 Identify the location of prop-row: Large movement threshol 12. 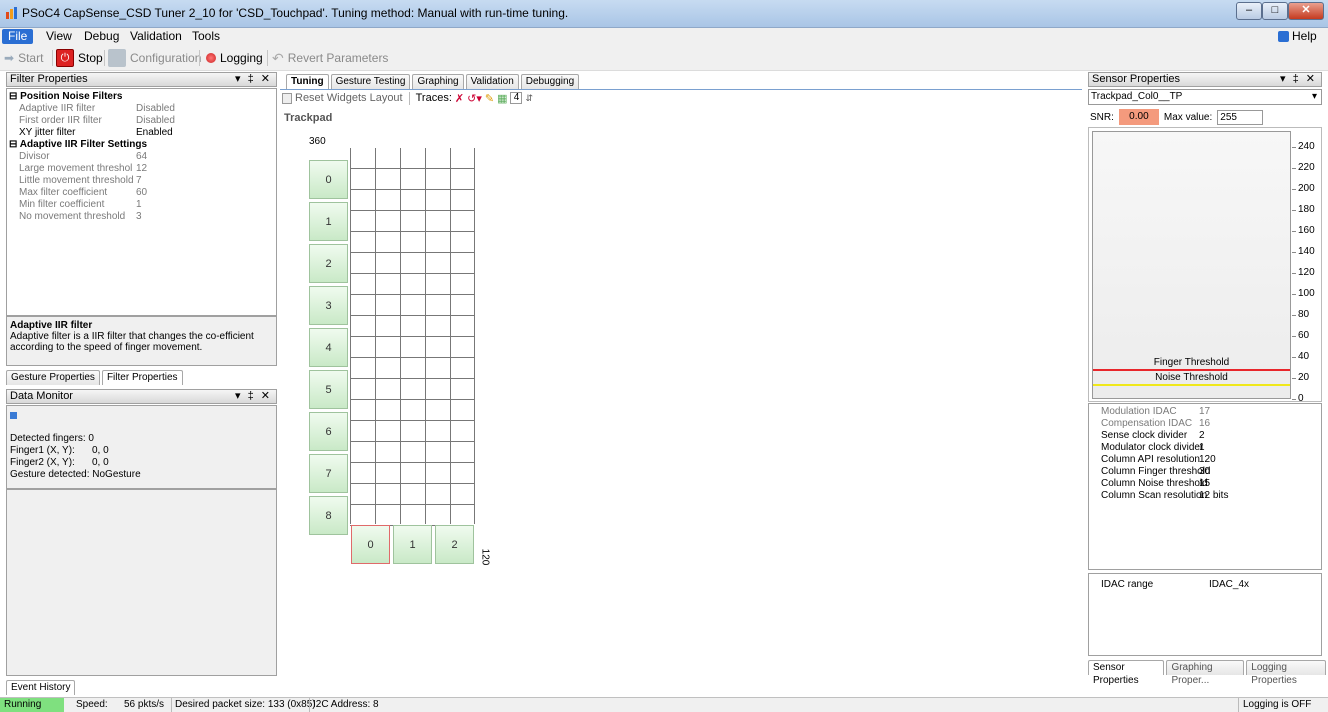
(141, 169).